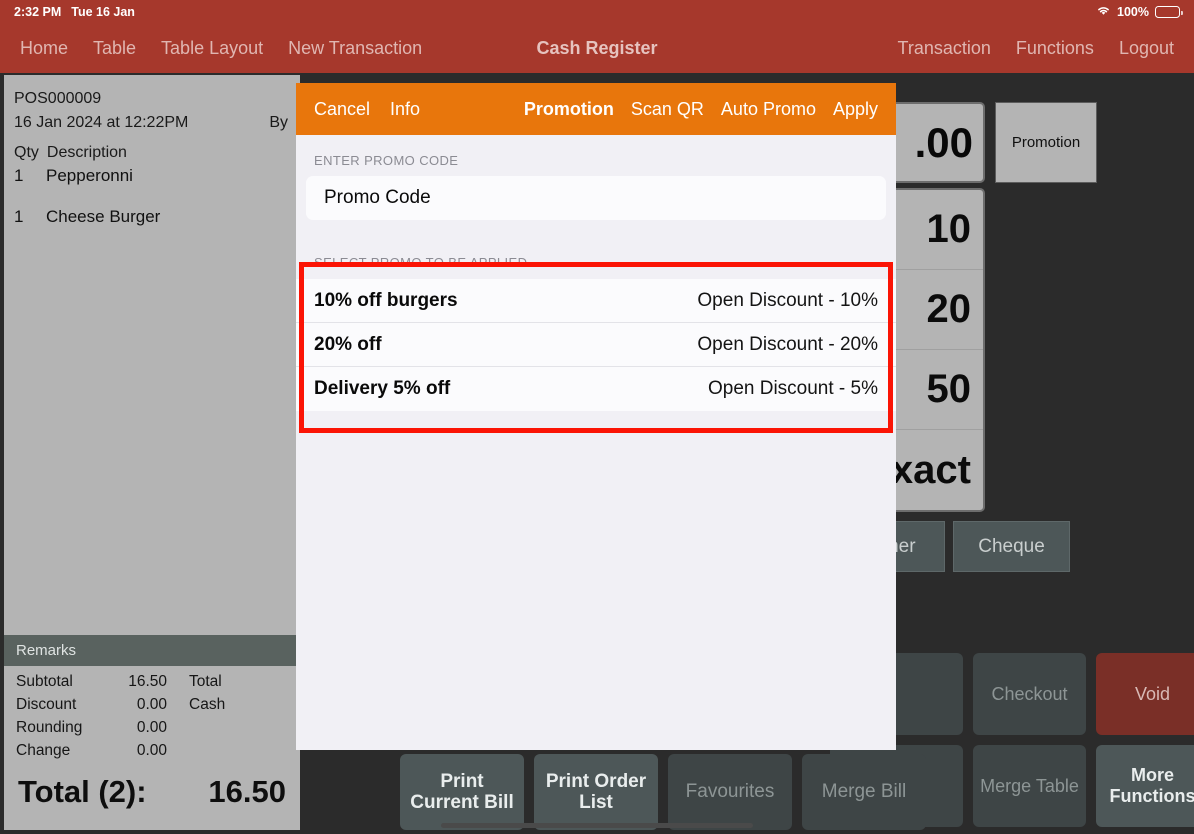 The height and width of the screenshot is (834, 1194). I want to click on battery-icon, so click(1169, 12).